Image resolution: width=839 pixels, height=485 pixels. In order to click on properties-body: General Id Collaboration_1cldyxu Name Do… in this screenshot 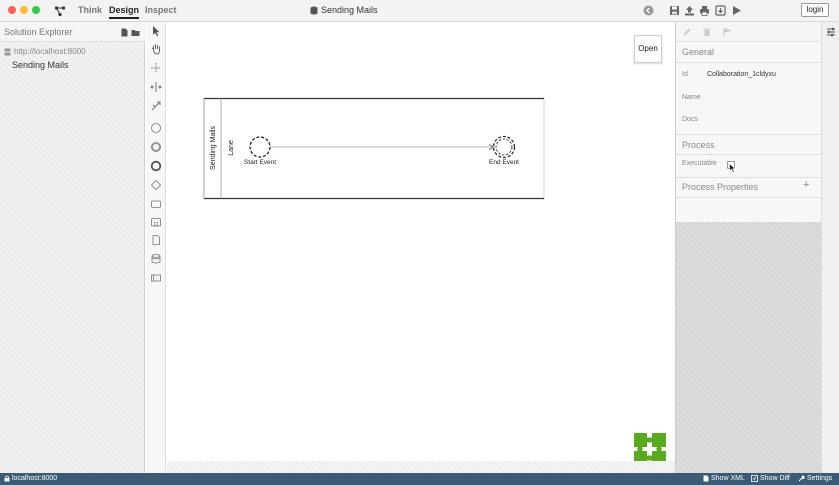, I will do `click(749, 132)`.